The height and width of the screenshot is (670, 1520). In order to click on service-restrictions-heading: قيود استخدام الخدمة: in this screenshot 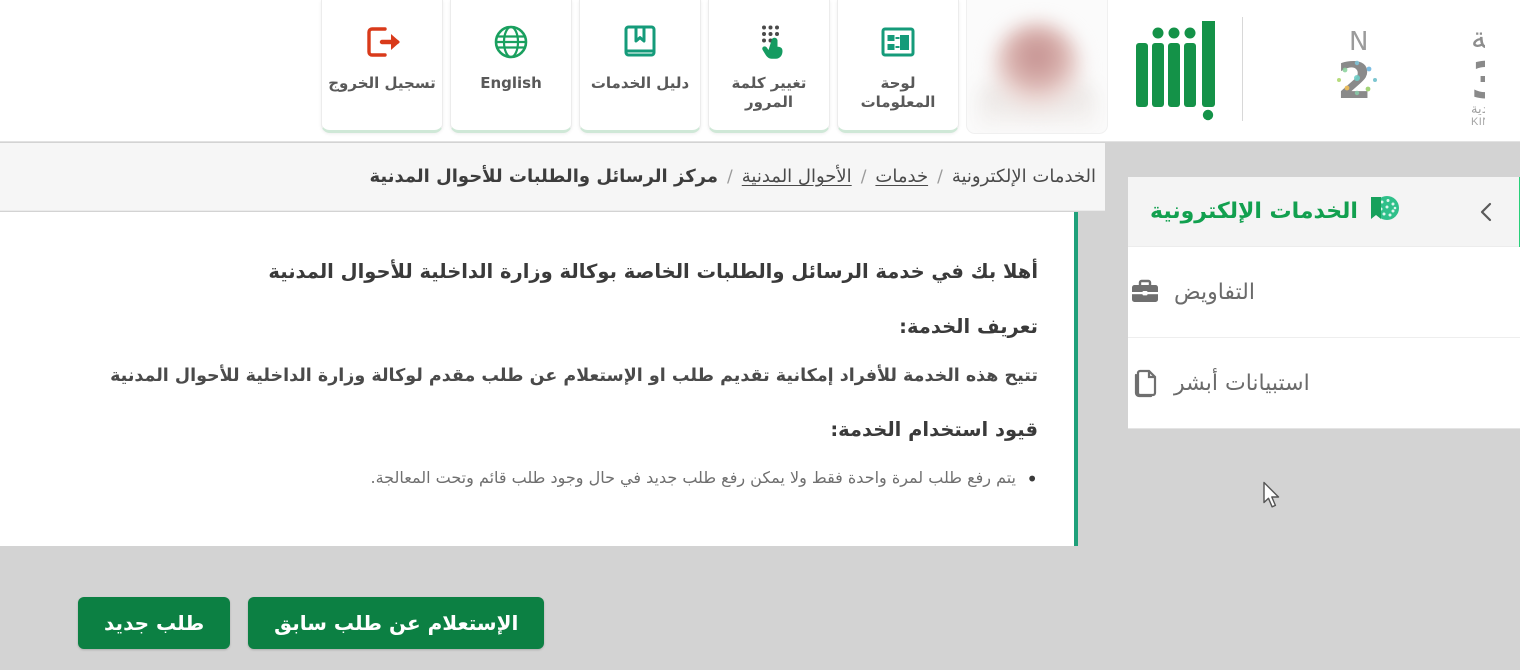, I will do `click(934, 430)`.